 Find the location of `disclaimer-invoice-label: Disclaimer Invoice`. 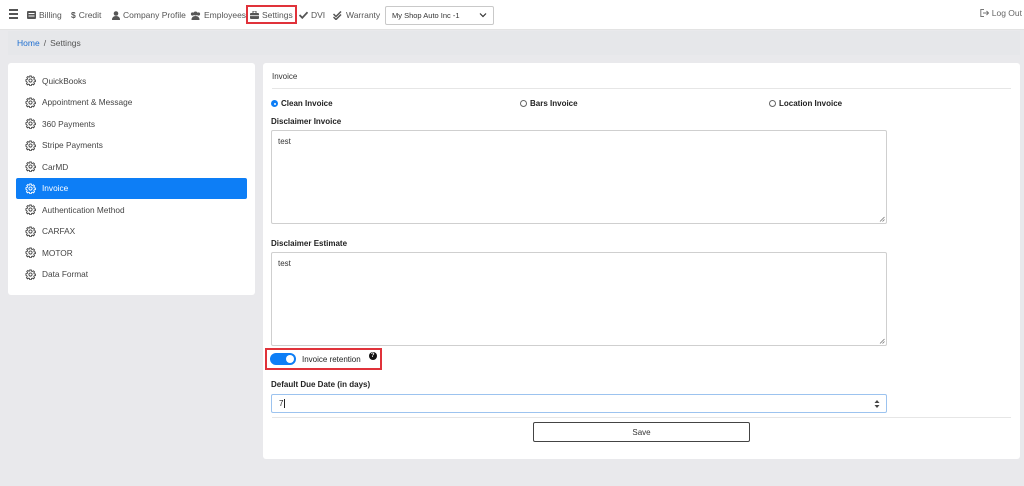

disclaimer-invoice-label: Disclaimer Invoice is located at coordinates (306, 121).